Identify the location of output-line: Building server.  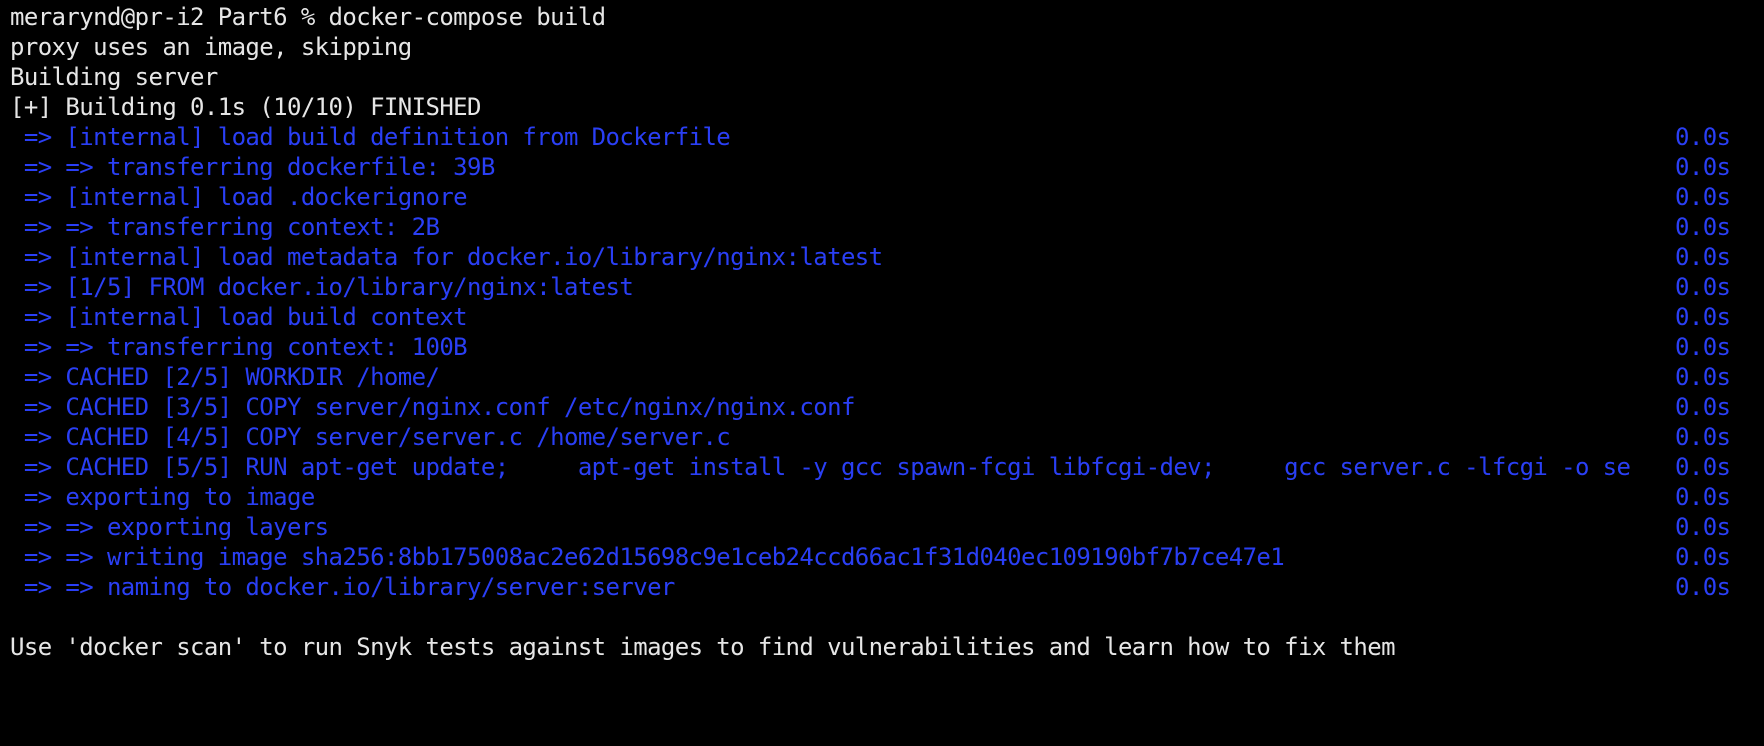
(114, 77).